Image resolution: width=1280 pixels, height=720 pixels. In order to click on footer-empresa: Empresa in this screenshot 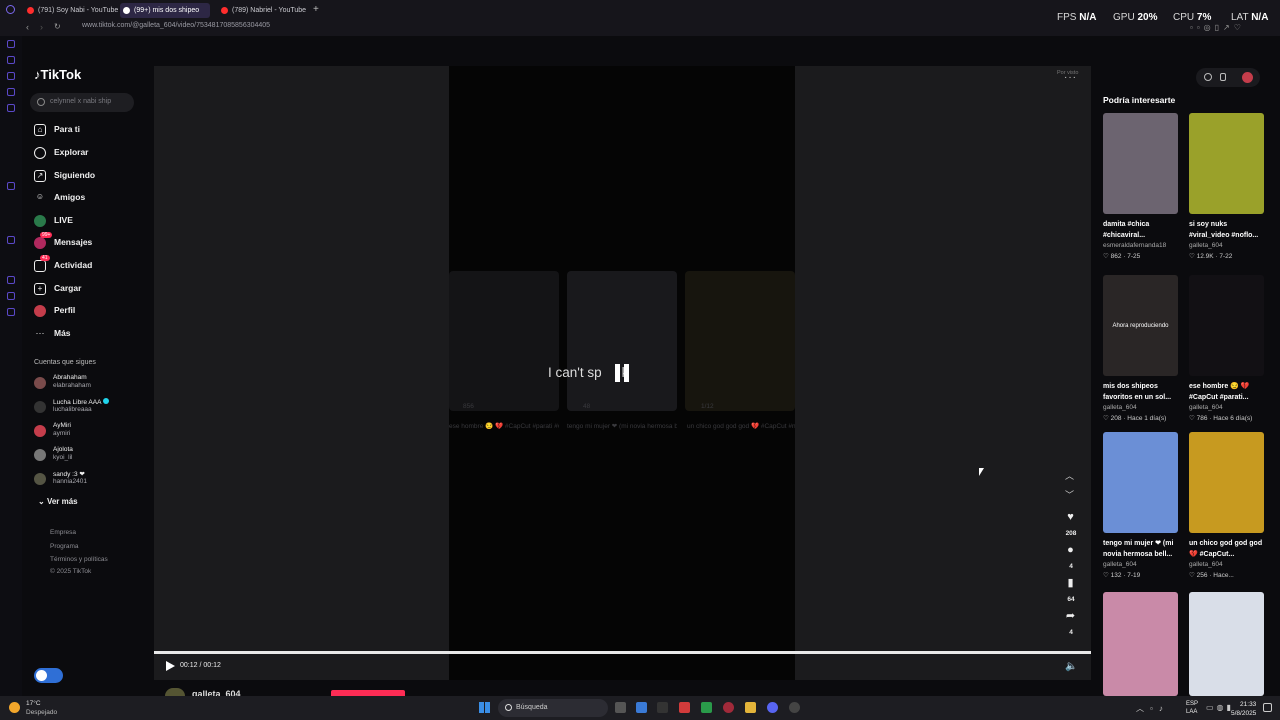, I will do `click(63, 532)`.